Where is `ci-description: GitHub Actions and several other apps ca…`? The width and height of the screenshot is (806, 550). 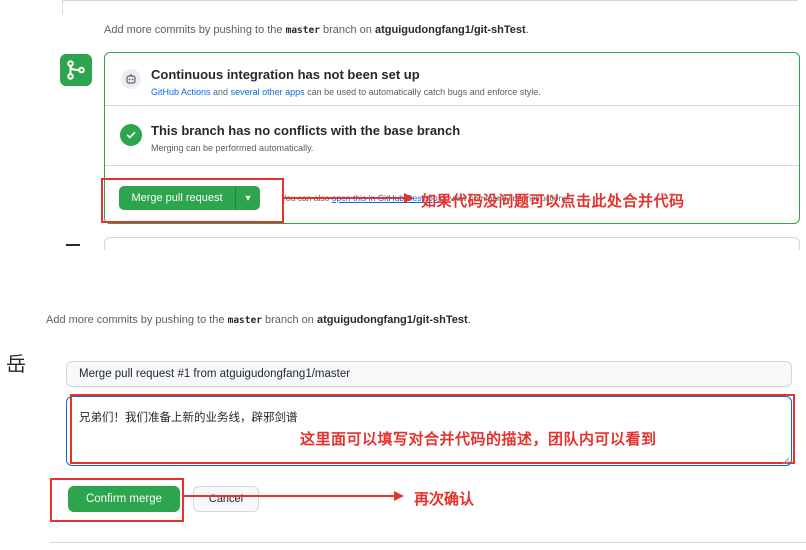
ci-description: GitHub Actions and several other apps ca… is located at coordinates (346, 92).